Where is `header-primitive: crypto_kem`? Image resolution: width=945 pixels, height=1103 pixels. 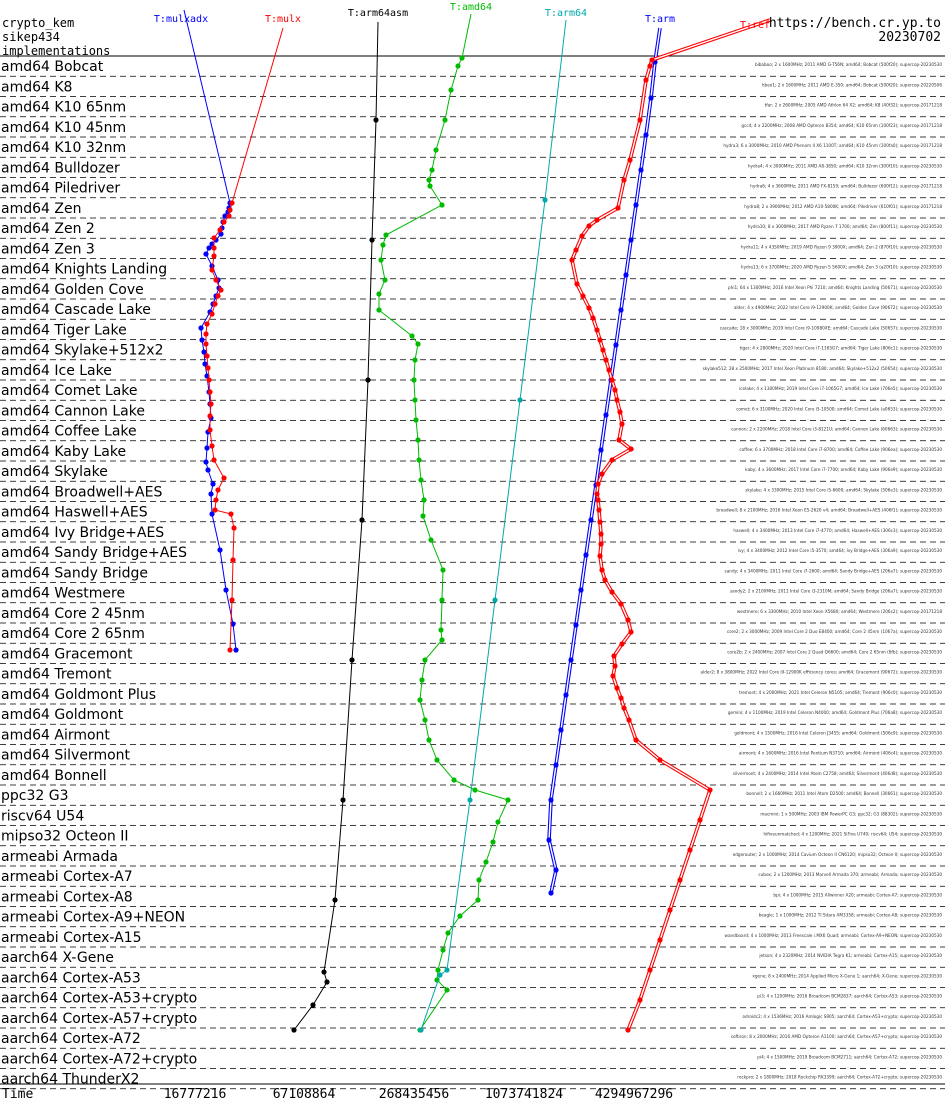
header-primitive: crypto_kem is located at coordinates (38, 23).